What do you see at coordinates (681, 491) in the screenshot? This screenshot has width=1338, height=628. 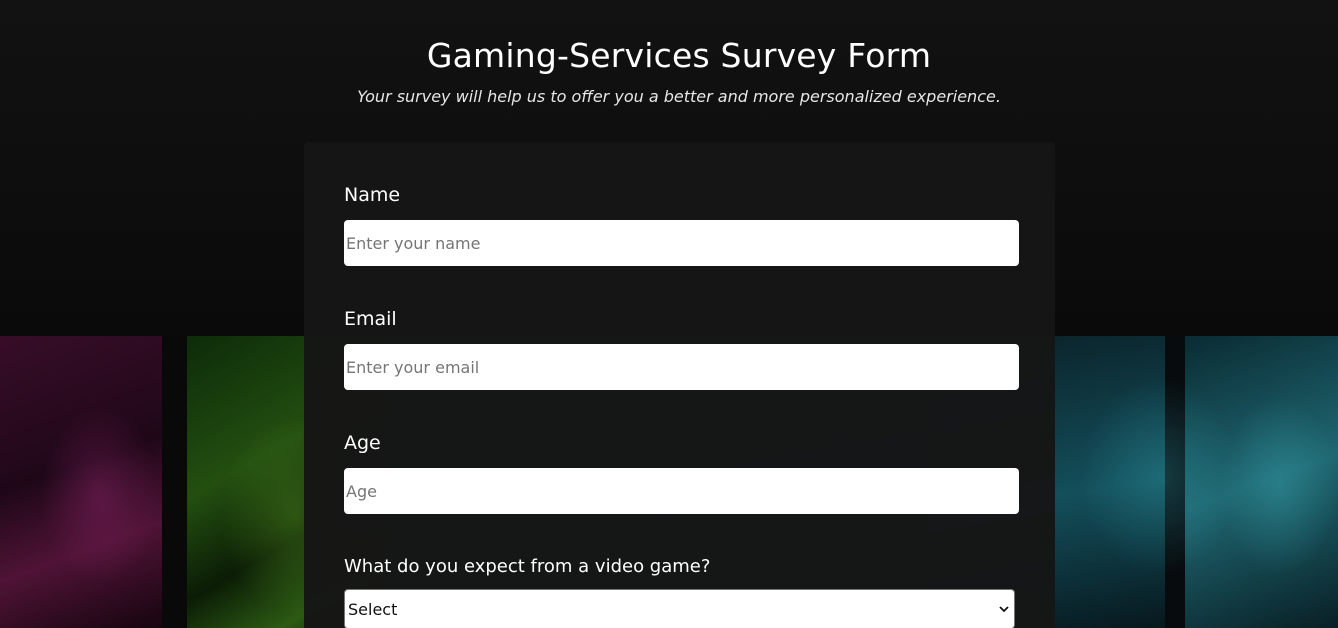 I see `age-input` at bounding box center [681, 491].